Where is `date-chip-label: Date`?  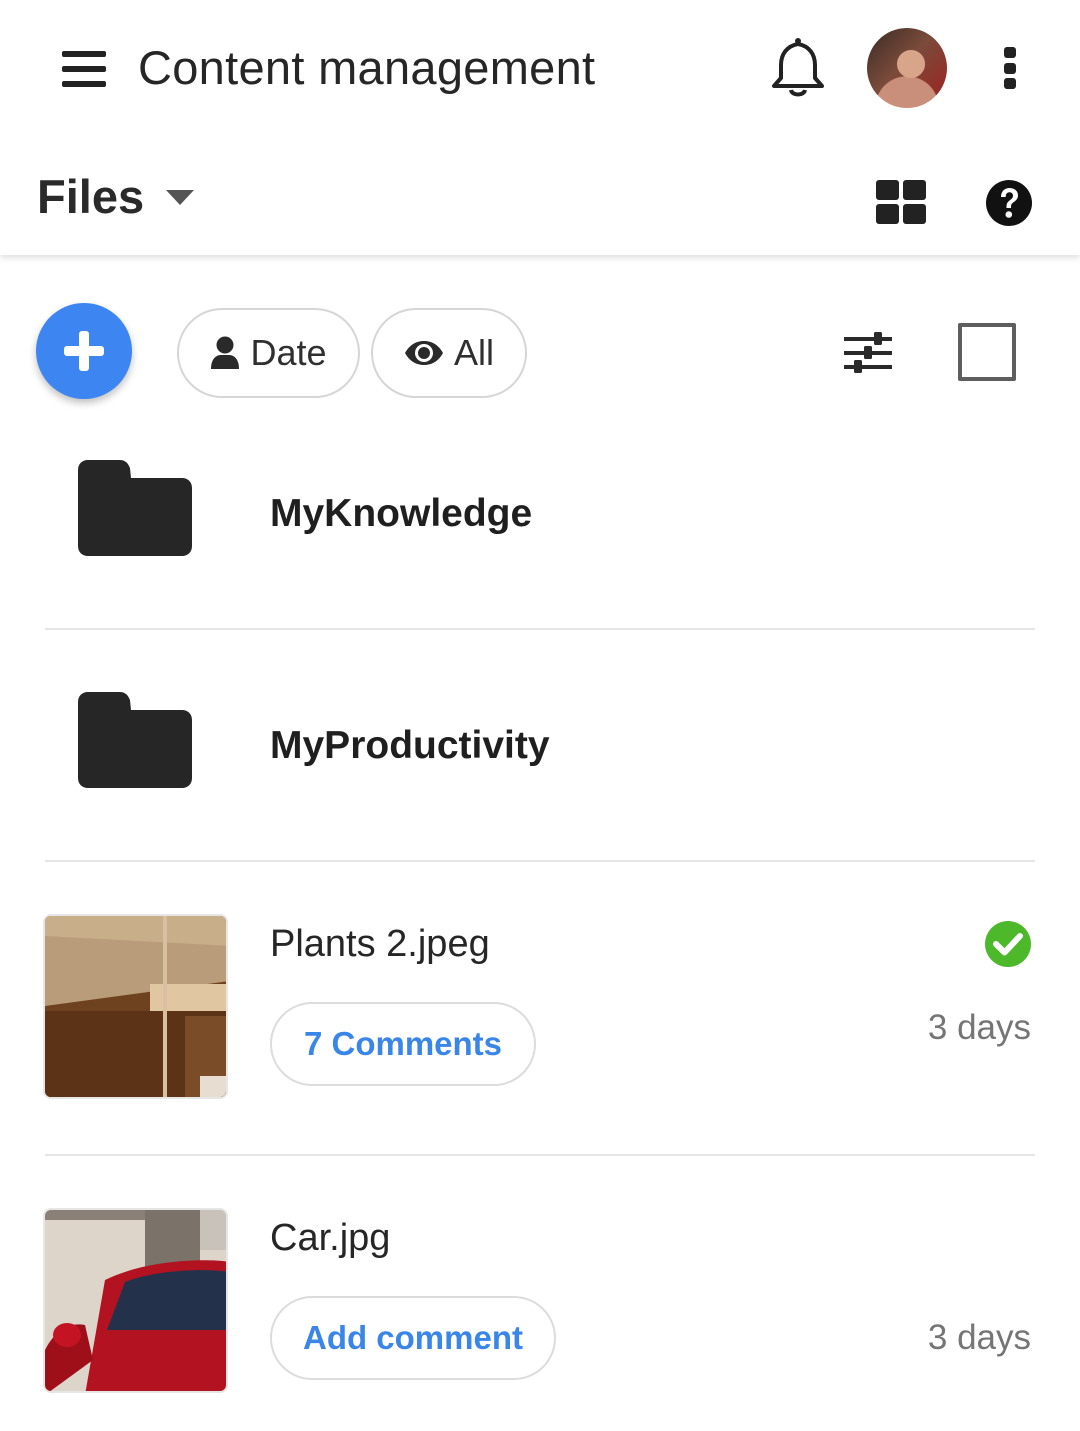 date-chip-label: Date is located at coordinates (288, 352).